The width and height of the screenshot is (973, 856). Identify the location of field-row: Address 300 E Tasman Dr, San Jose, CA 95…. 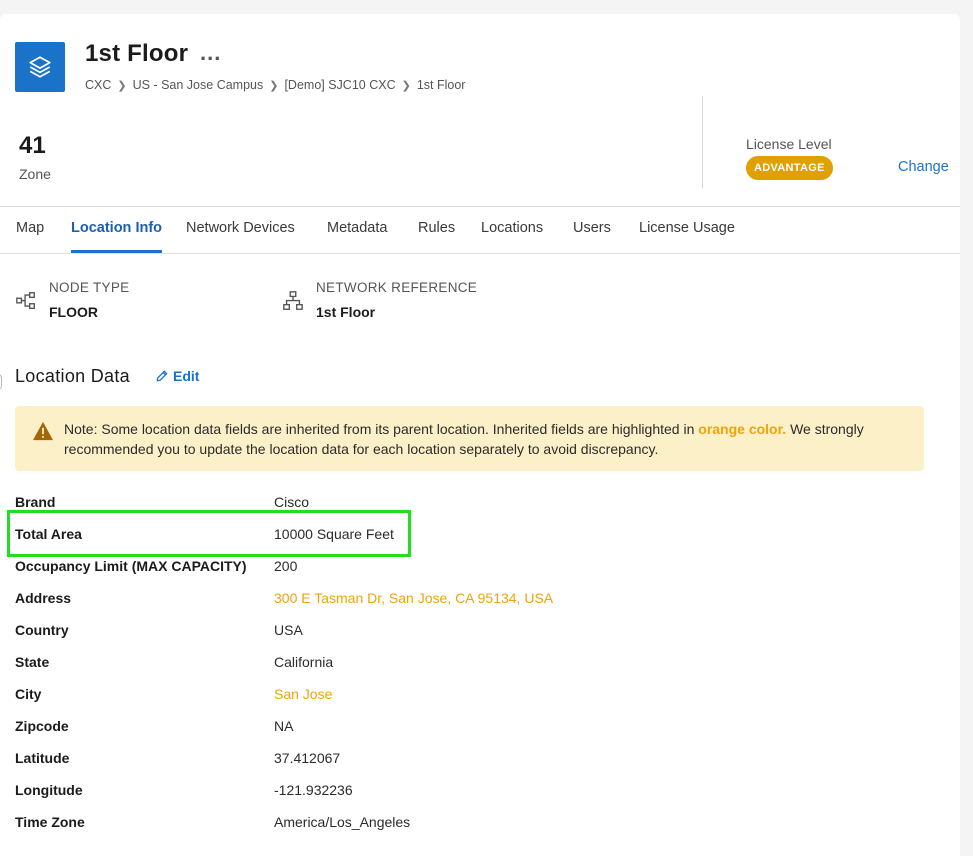
(465, 604).